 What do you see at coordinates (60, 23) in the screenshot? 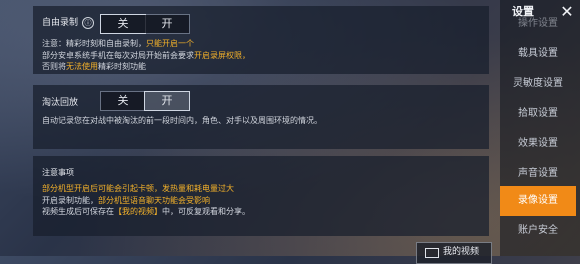
I see `free-record-label: 自由录制` at bounding box center [60, 23].